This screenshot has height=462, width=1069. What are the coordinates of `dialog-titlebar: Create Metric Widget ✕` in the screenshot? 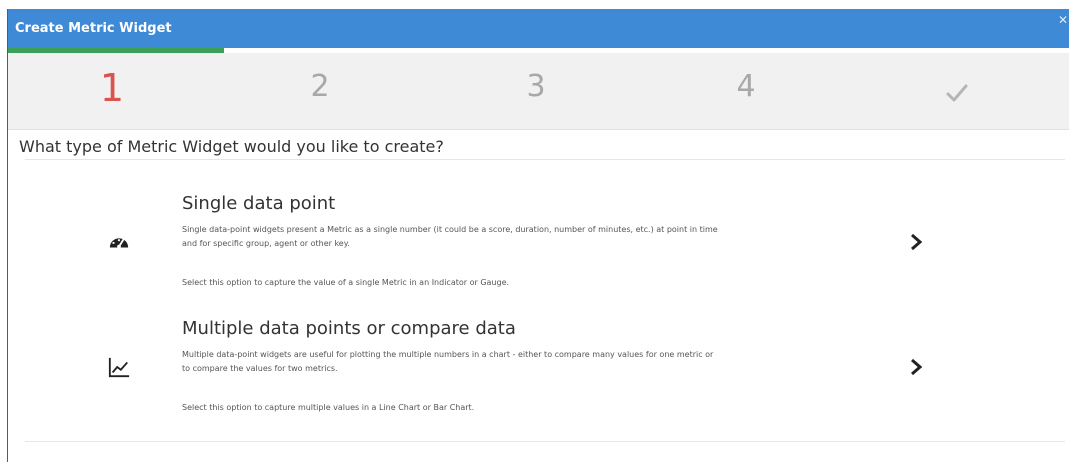 It's located at (538, 28).